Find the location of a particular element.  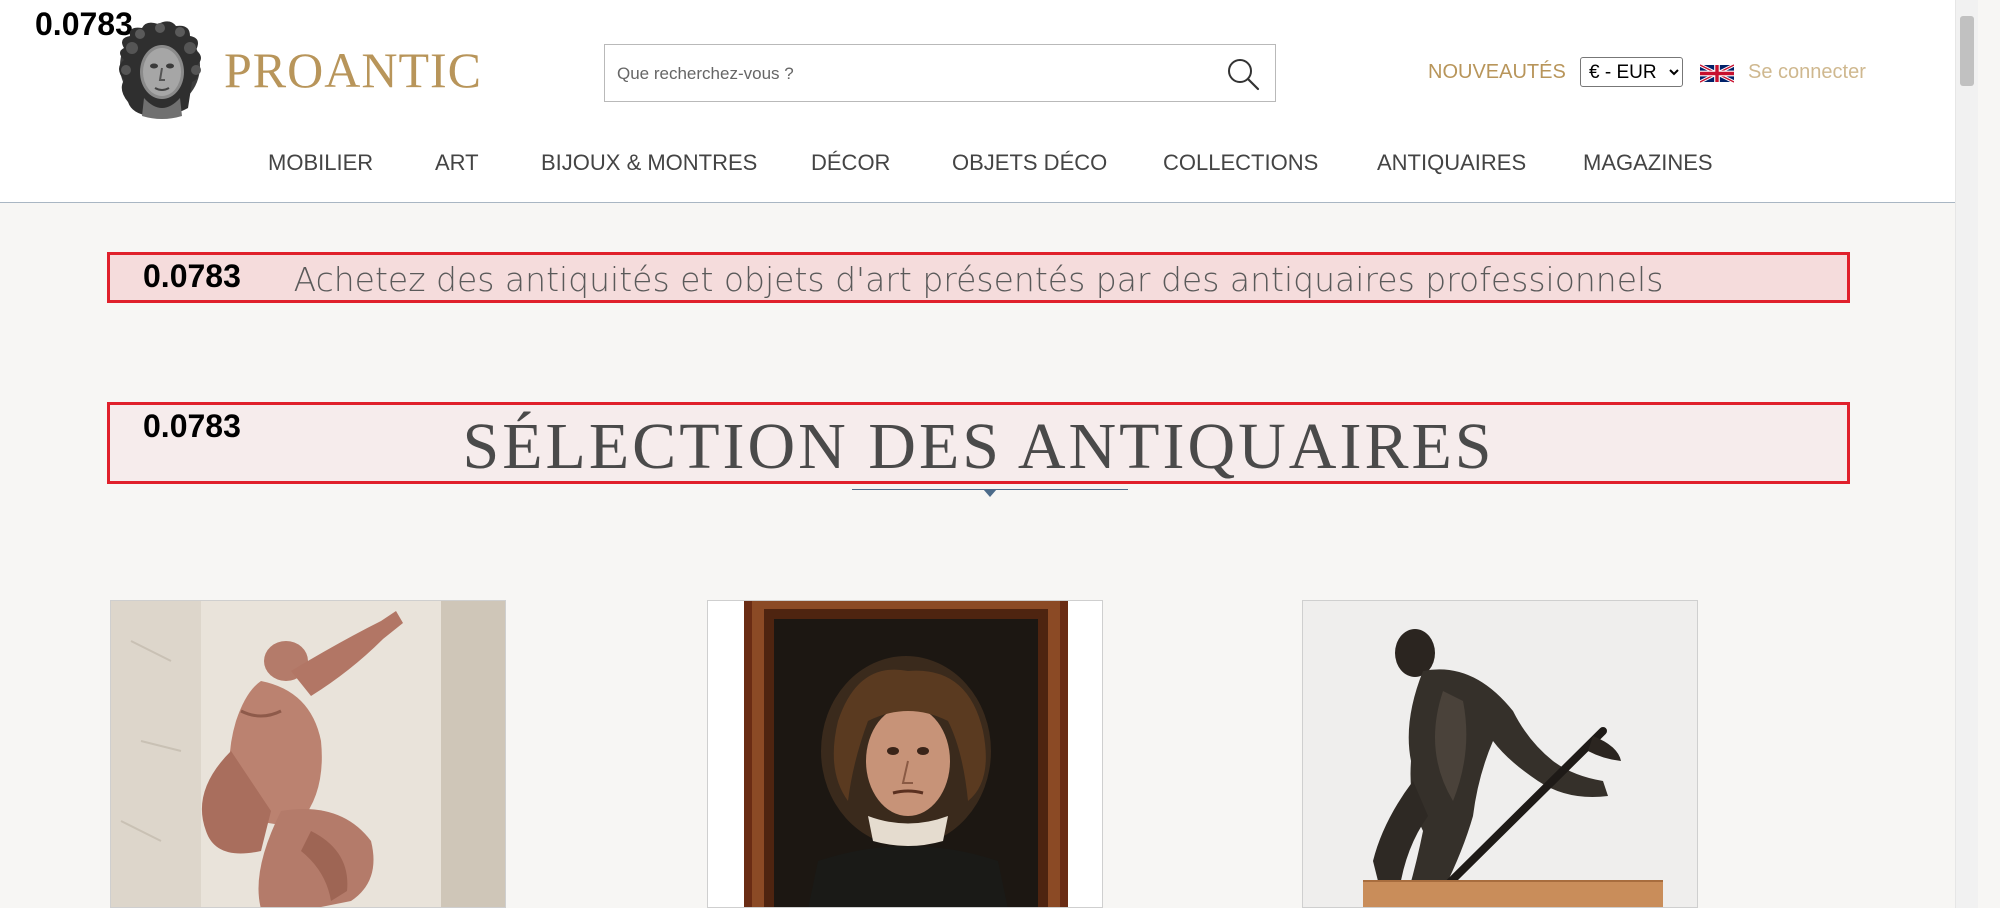

bronze-worker-statue-image is located at coordinates (1500, 754).